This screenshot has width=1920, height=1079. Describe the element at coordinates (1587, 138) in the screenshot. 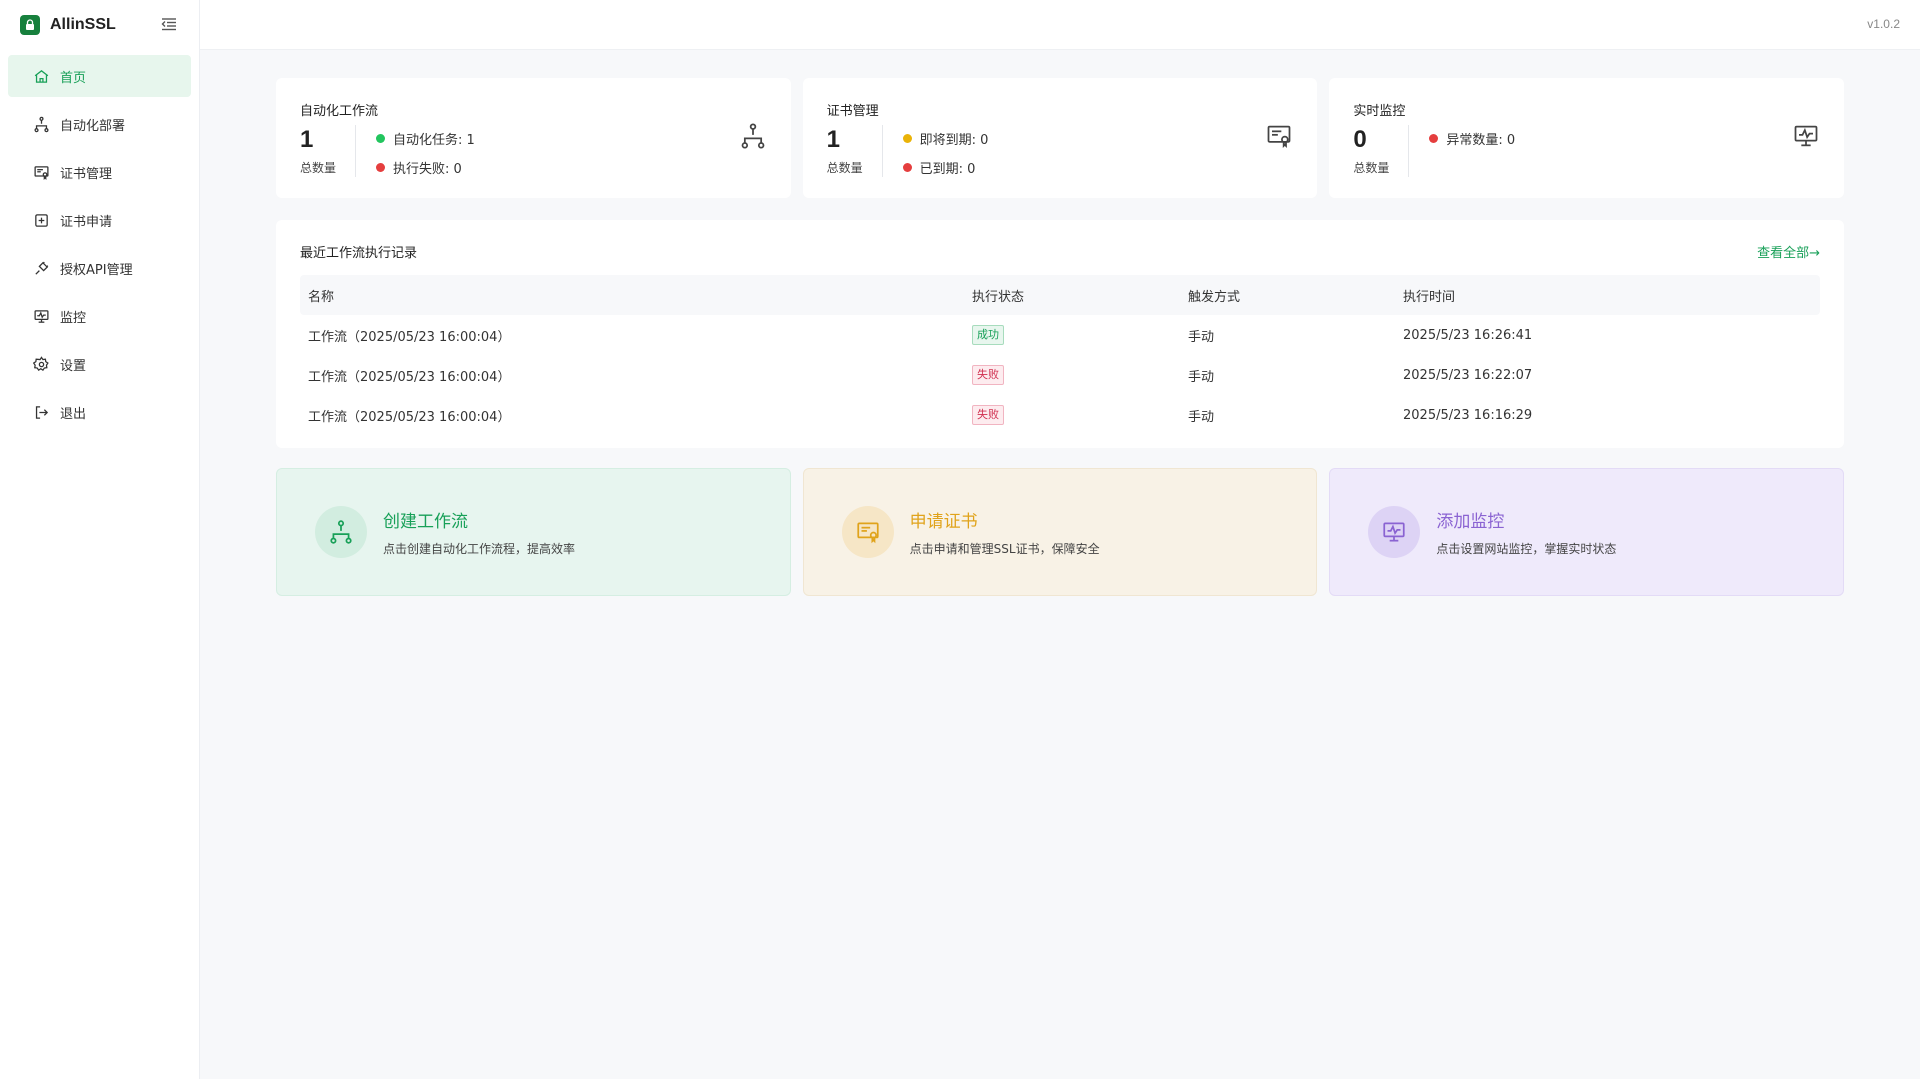

I see `stat-card-monitor: 实时监控 0 总数量 异常数量: 0` at that location.